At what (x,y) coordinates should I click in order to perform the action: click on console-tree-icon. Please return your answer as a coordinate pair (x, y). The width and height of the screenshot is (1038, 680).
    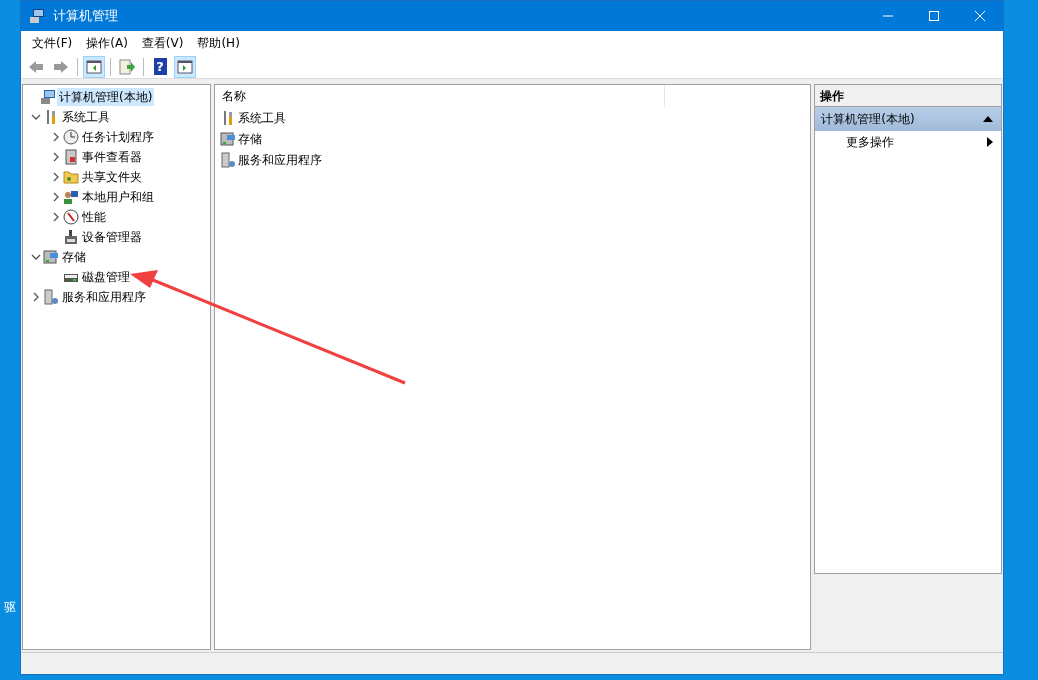
    Looking at the image, I should click on (94, 66).